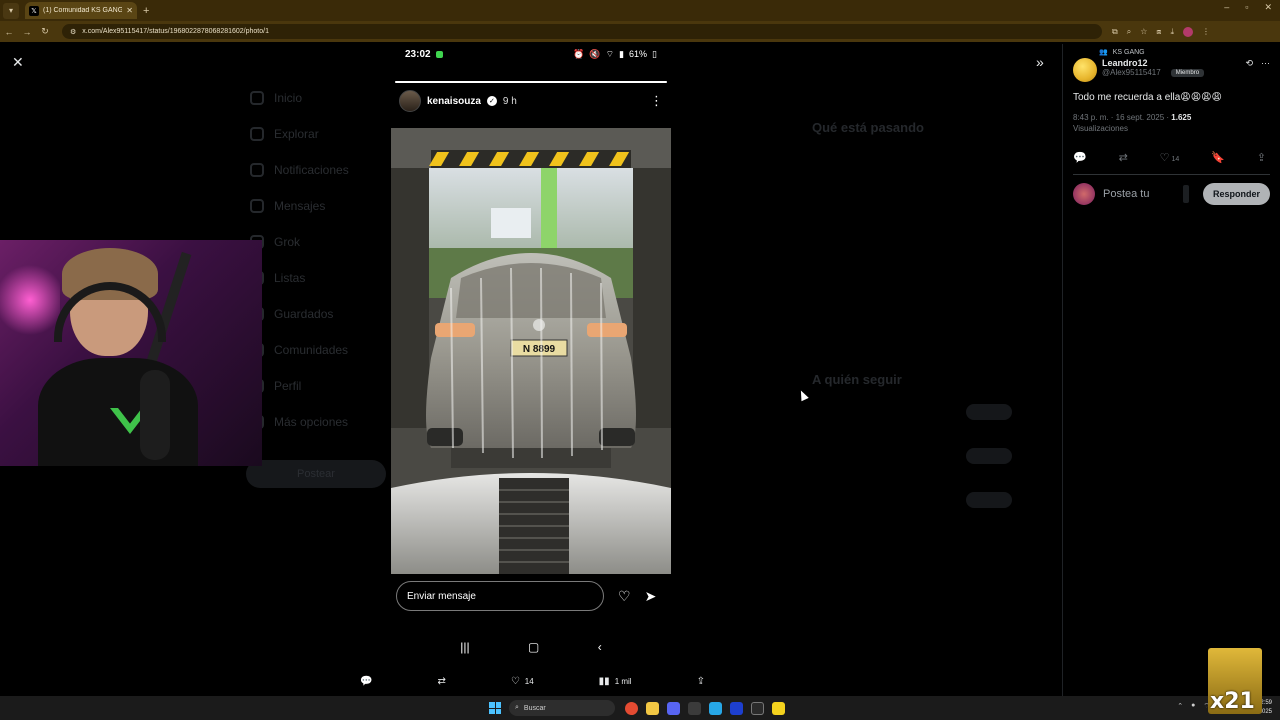 This screenshot has width=1280, height=720. I want to click on back-nav-icon: ‹, so click(600, 647).